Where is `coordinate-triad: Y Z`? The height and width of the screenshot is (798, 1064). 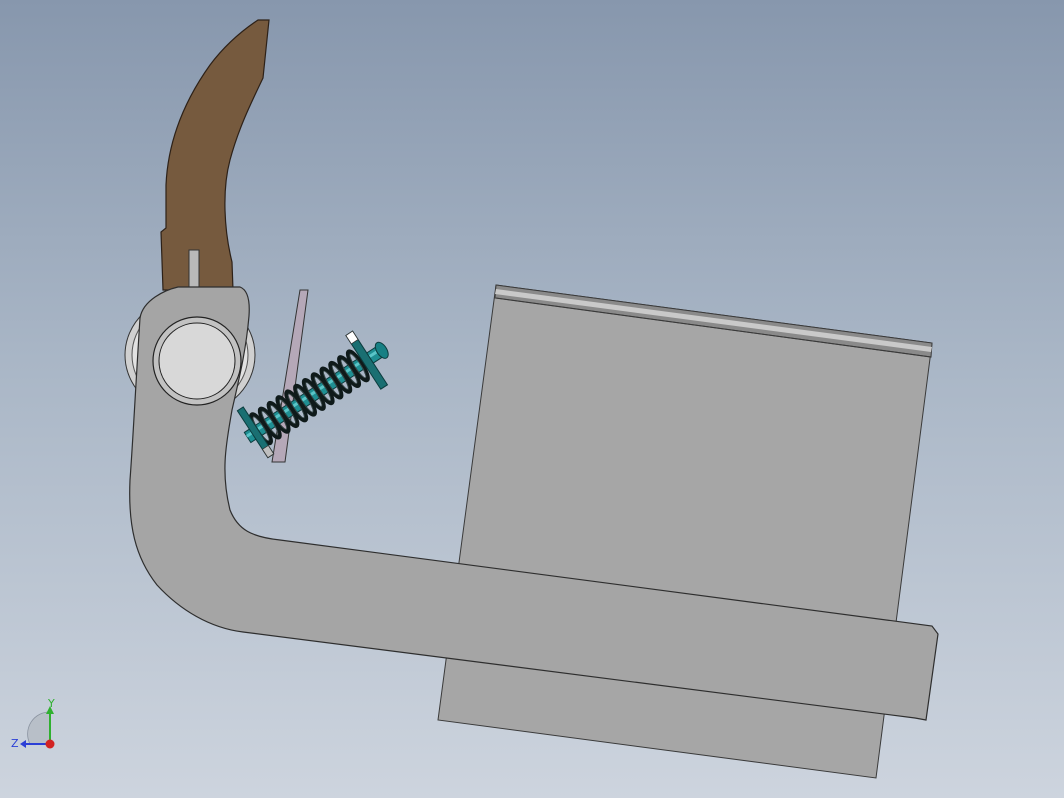 coordinate-triad: Y Z is located at coordinates (40, 728).